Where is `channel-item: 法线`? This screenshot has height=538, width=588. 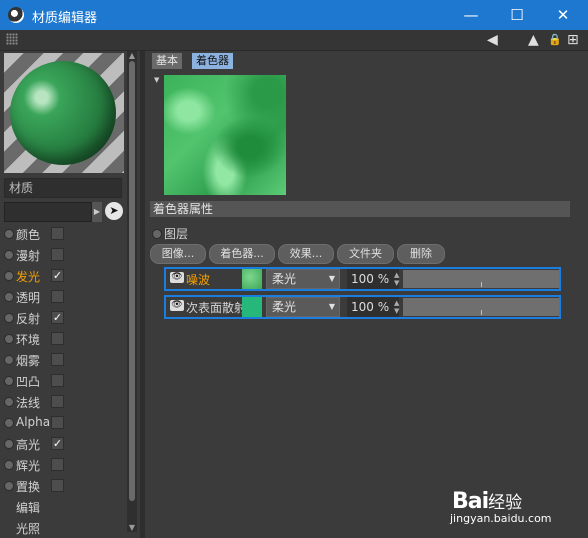
channel-item: 法线 is located at coordinates (62, 401).